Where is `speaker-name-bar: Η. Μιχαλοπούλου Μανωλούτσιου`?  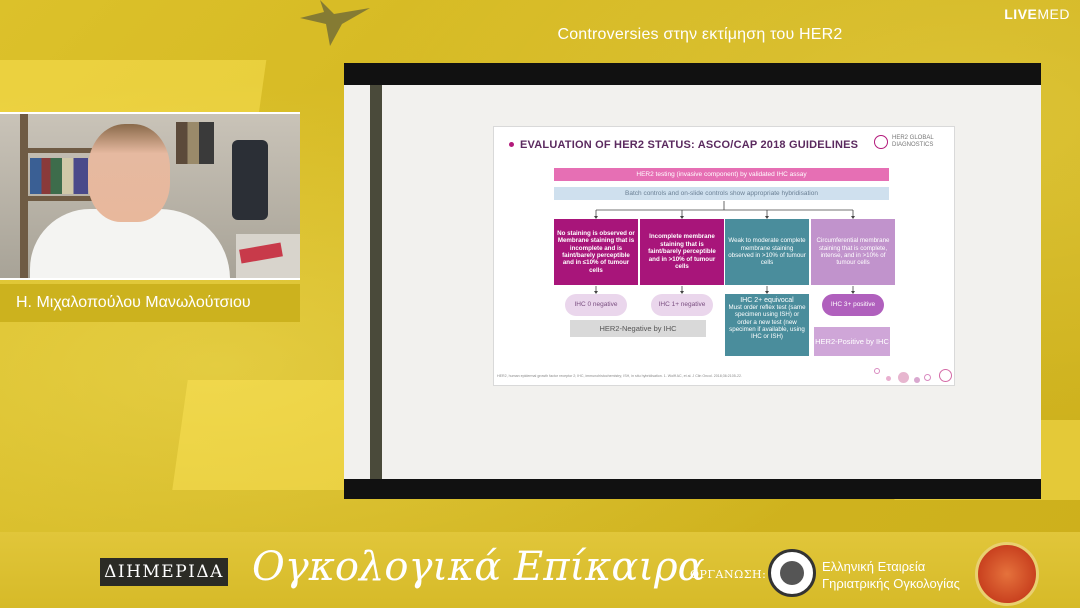
speaker-name-bar: Η. Μιχαλοπούλου Μανωλούτσιου is located at coordinates (150, 303).